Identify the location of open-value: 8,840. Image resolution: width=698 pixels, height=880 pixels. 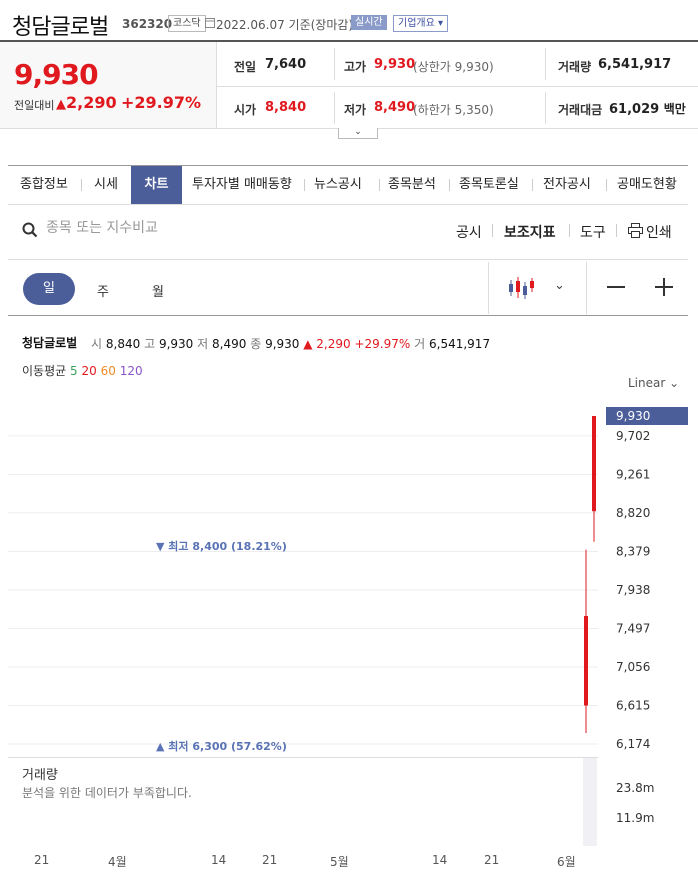
(286, 107).